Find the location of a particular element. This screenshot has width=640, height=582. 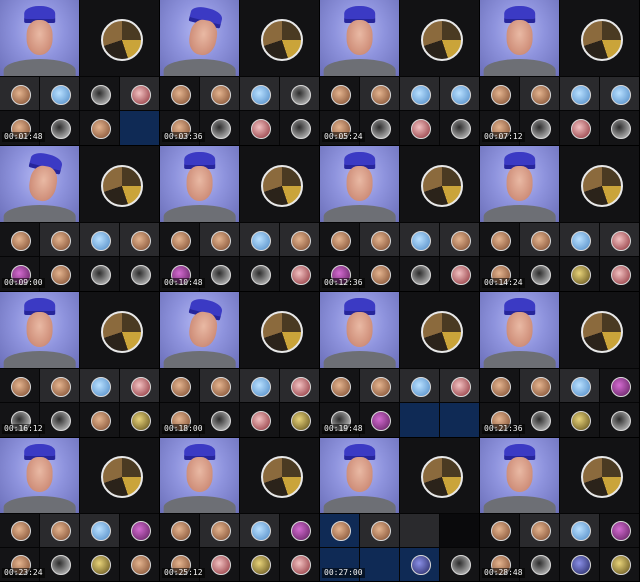

frame-timestamp: 00:21:36 is located at coordinates (503, 429).